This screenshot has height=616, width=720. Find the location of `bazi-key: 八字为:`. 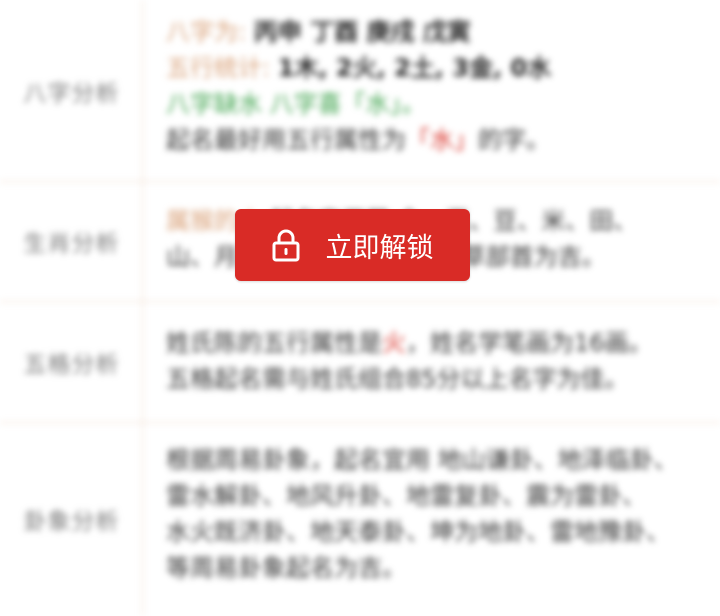

bazi-key: 八字为: is located at coordinates (206, 32).